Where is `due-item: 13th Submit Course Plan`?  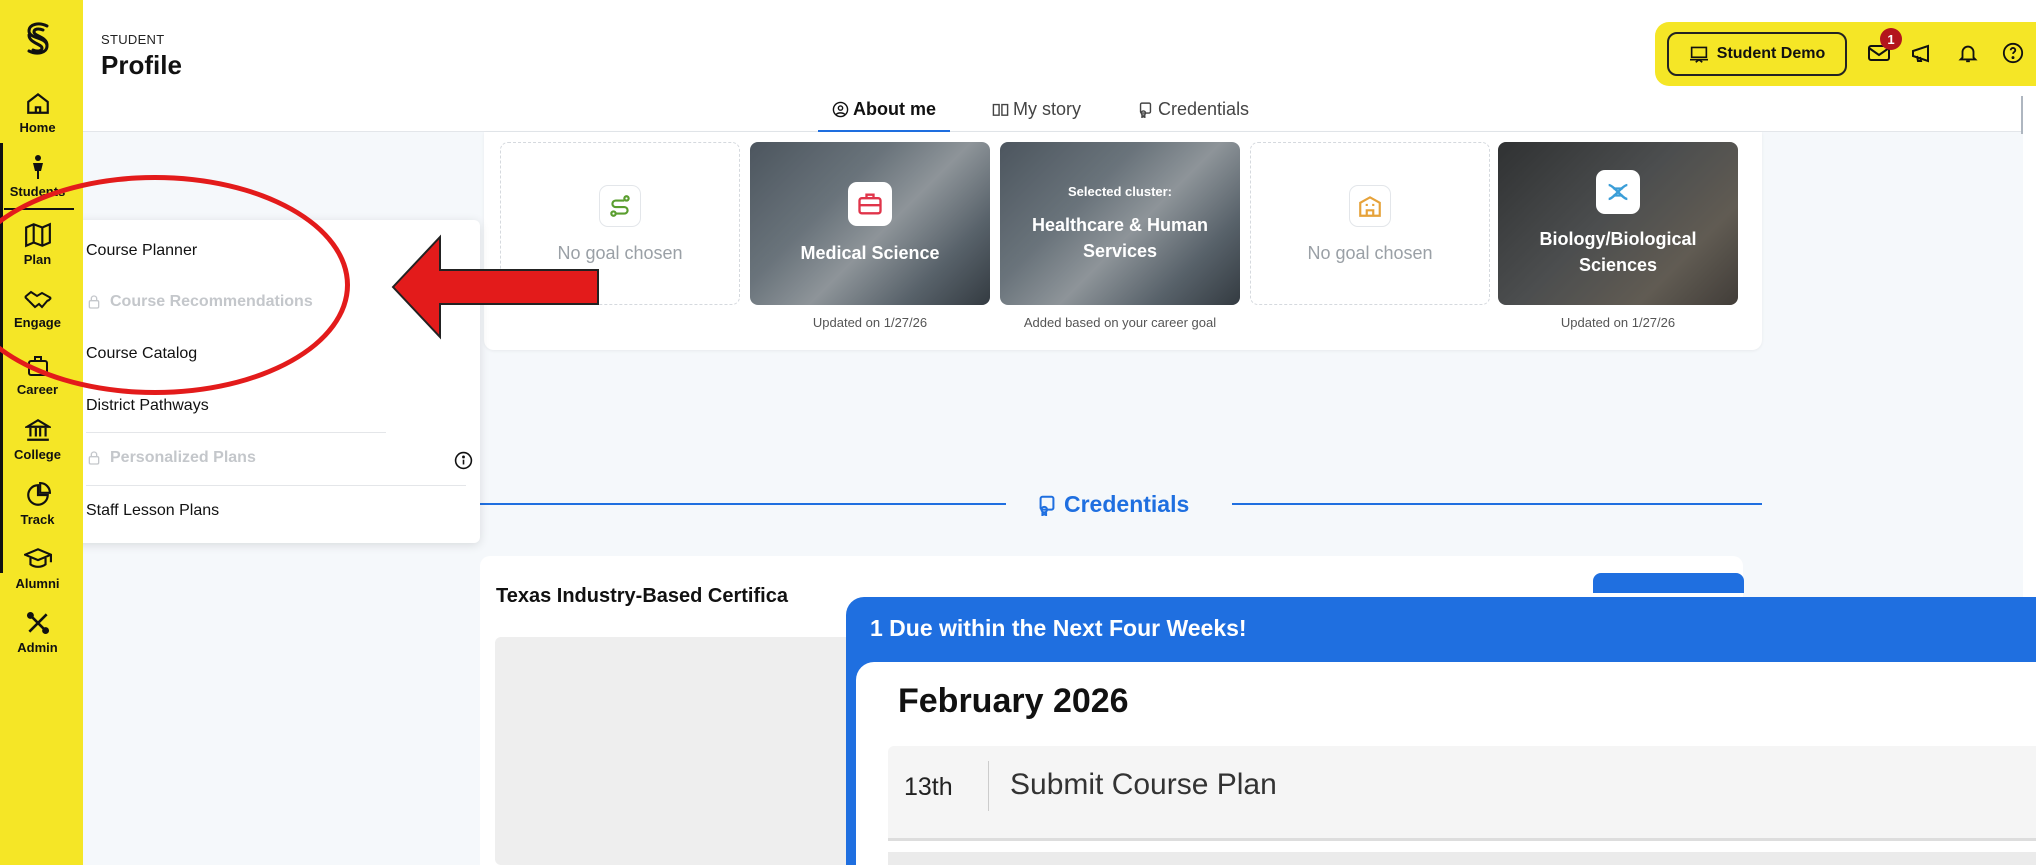
due-item: 13th Submit Course Plan is located at coordinates (1462, 793).